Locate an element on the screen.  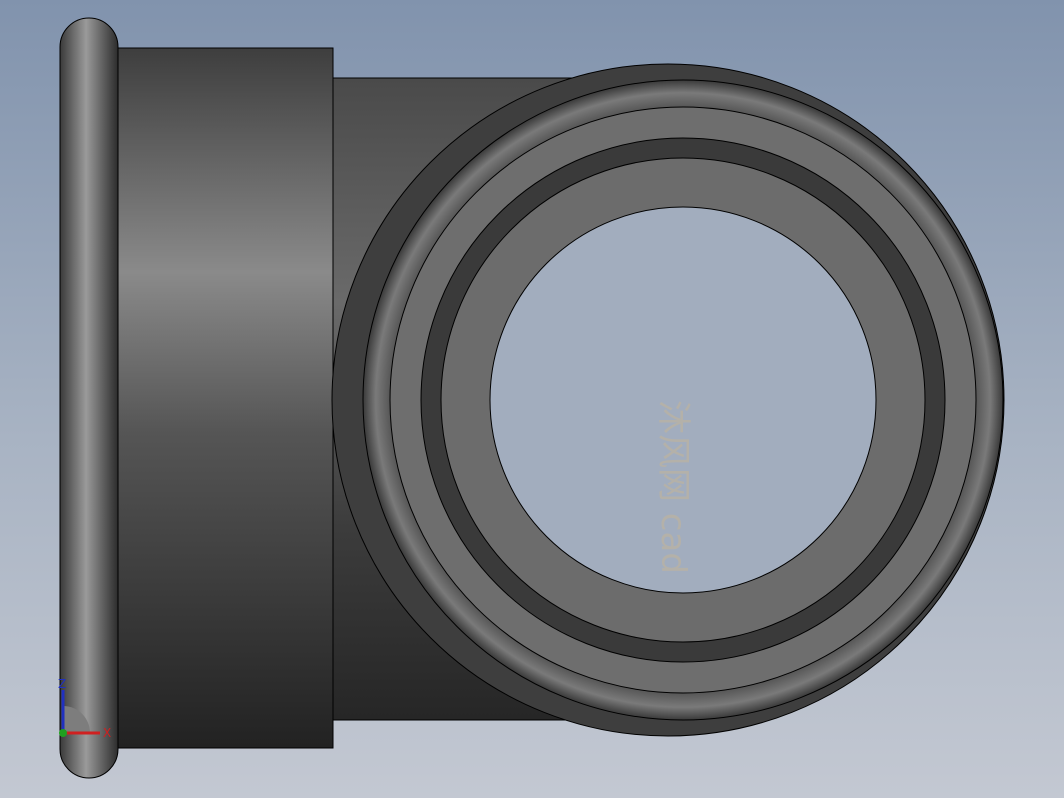
left-rim is located at coordinates (89, 398).